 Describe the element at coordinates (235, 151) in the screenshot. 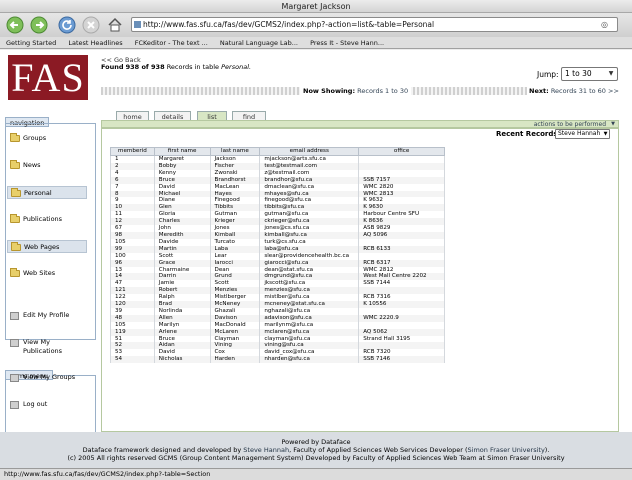

I see `column-header-last-name: last name` at that location.